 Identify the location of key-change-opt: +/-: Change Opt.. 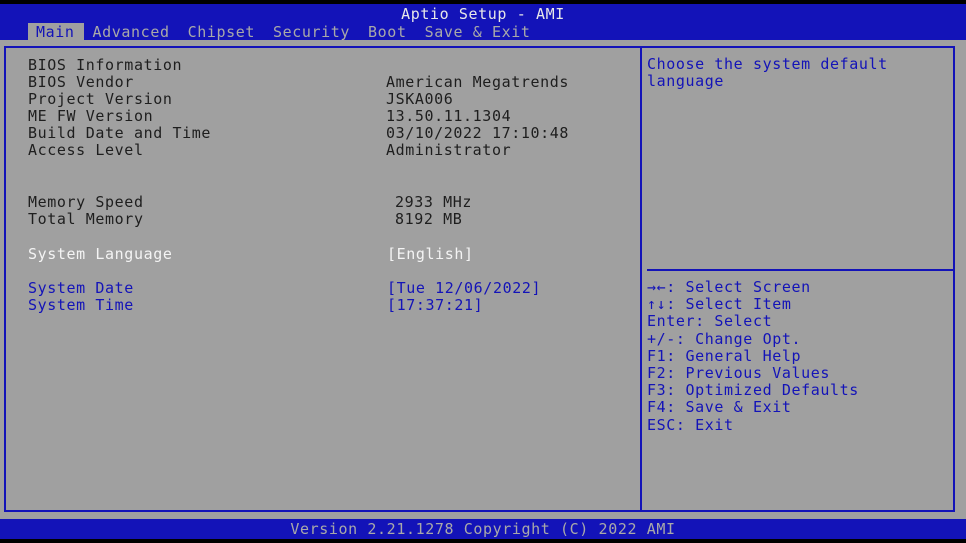
(724, 338).